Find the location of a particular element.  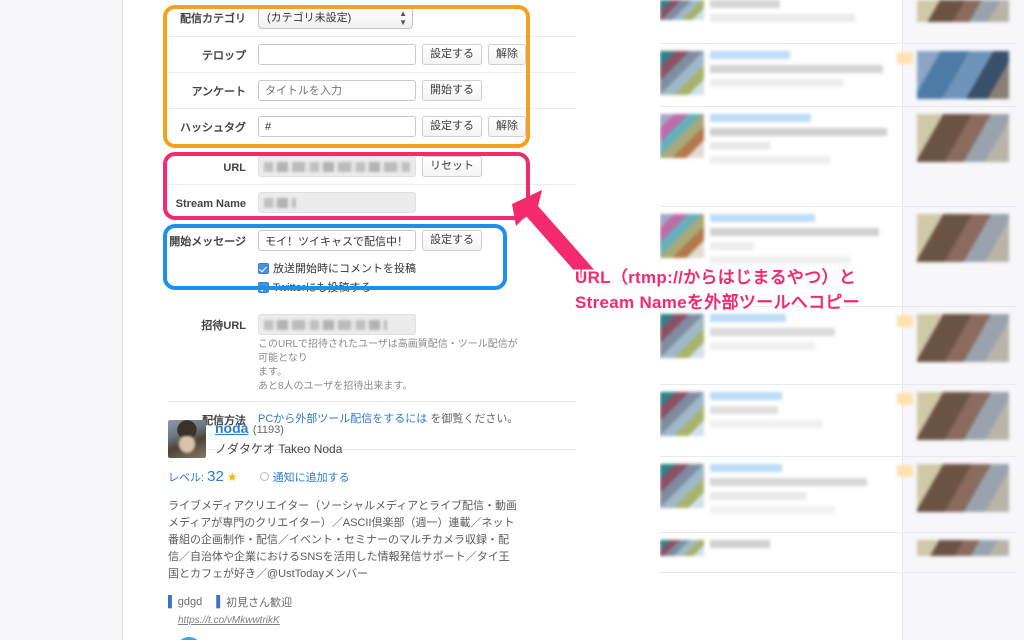

url-reset-button: リセット is located at coordinates (452, 166).